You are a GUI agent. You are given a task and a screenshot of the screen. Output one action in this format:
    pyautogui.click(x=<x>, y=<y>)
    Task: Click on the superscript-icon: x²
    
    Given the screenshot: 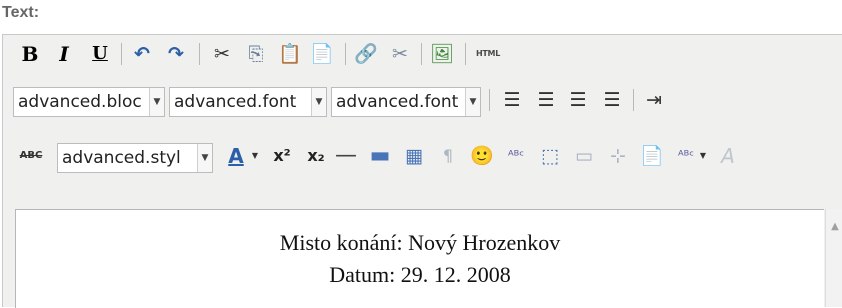 What is the action you would take?
    pyautogui.click(x=282, y=156)
    